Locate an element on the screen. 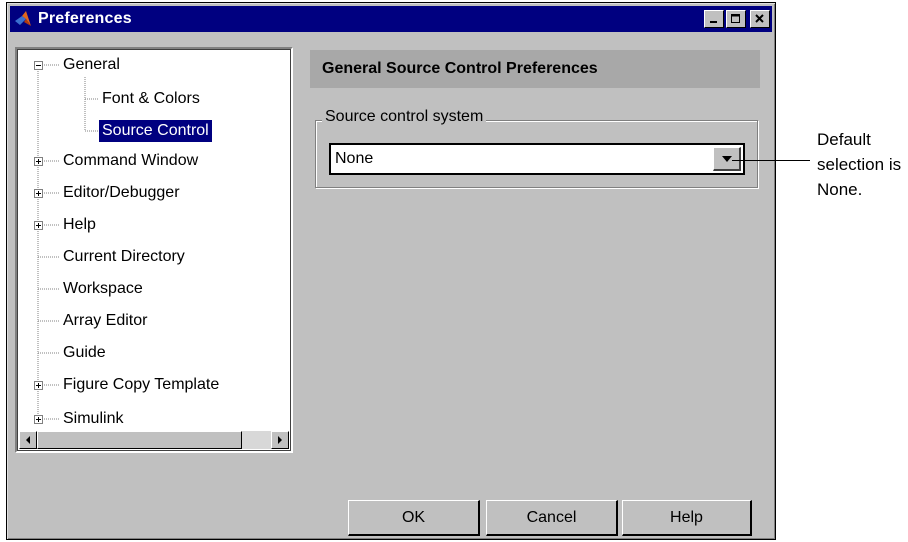 Image resolution: width=908 pixels, height=542 pixels. minimize-button is located at coordinates (714, 19).